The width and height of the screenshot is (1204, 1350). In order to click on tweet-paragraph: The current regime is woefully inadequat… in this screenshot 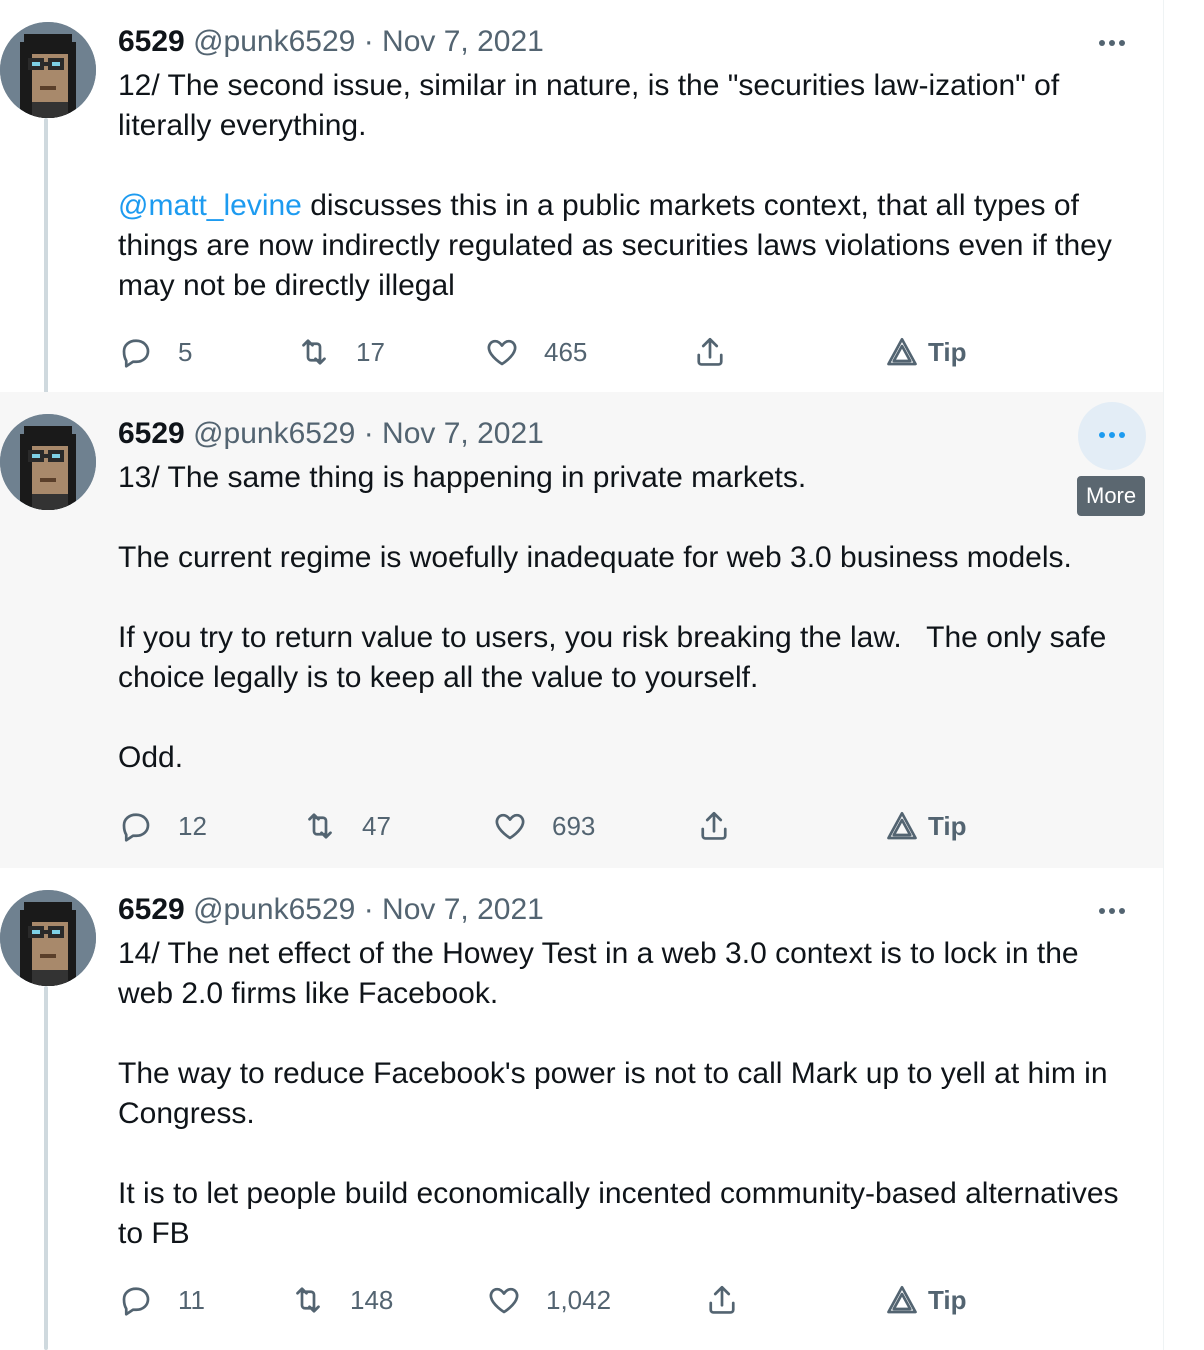, I will do `click(595, 557)`.